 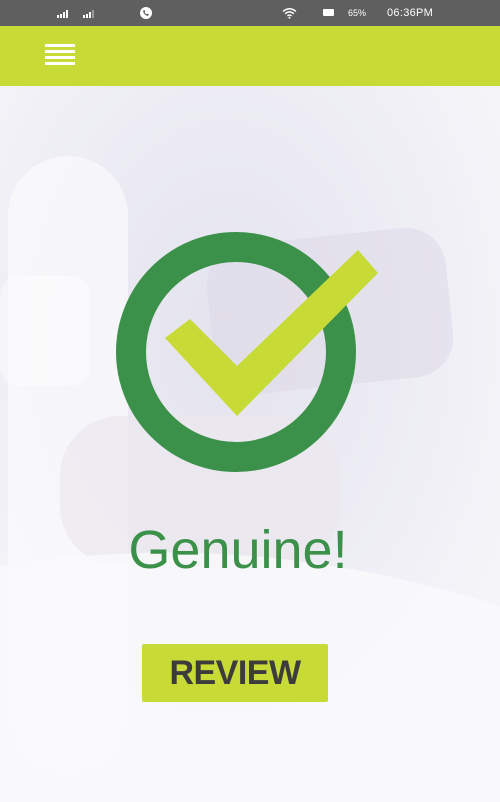 I want to click on review-button: REVIEW, so click(x=235, y=673).